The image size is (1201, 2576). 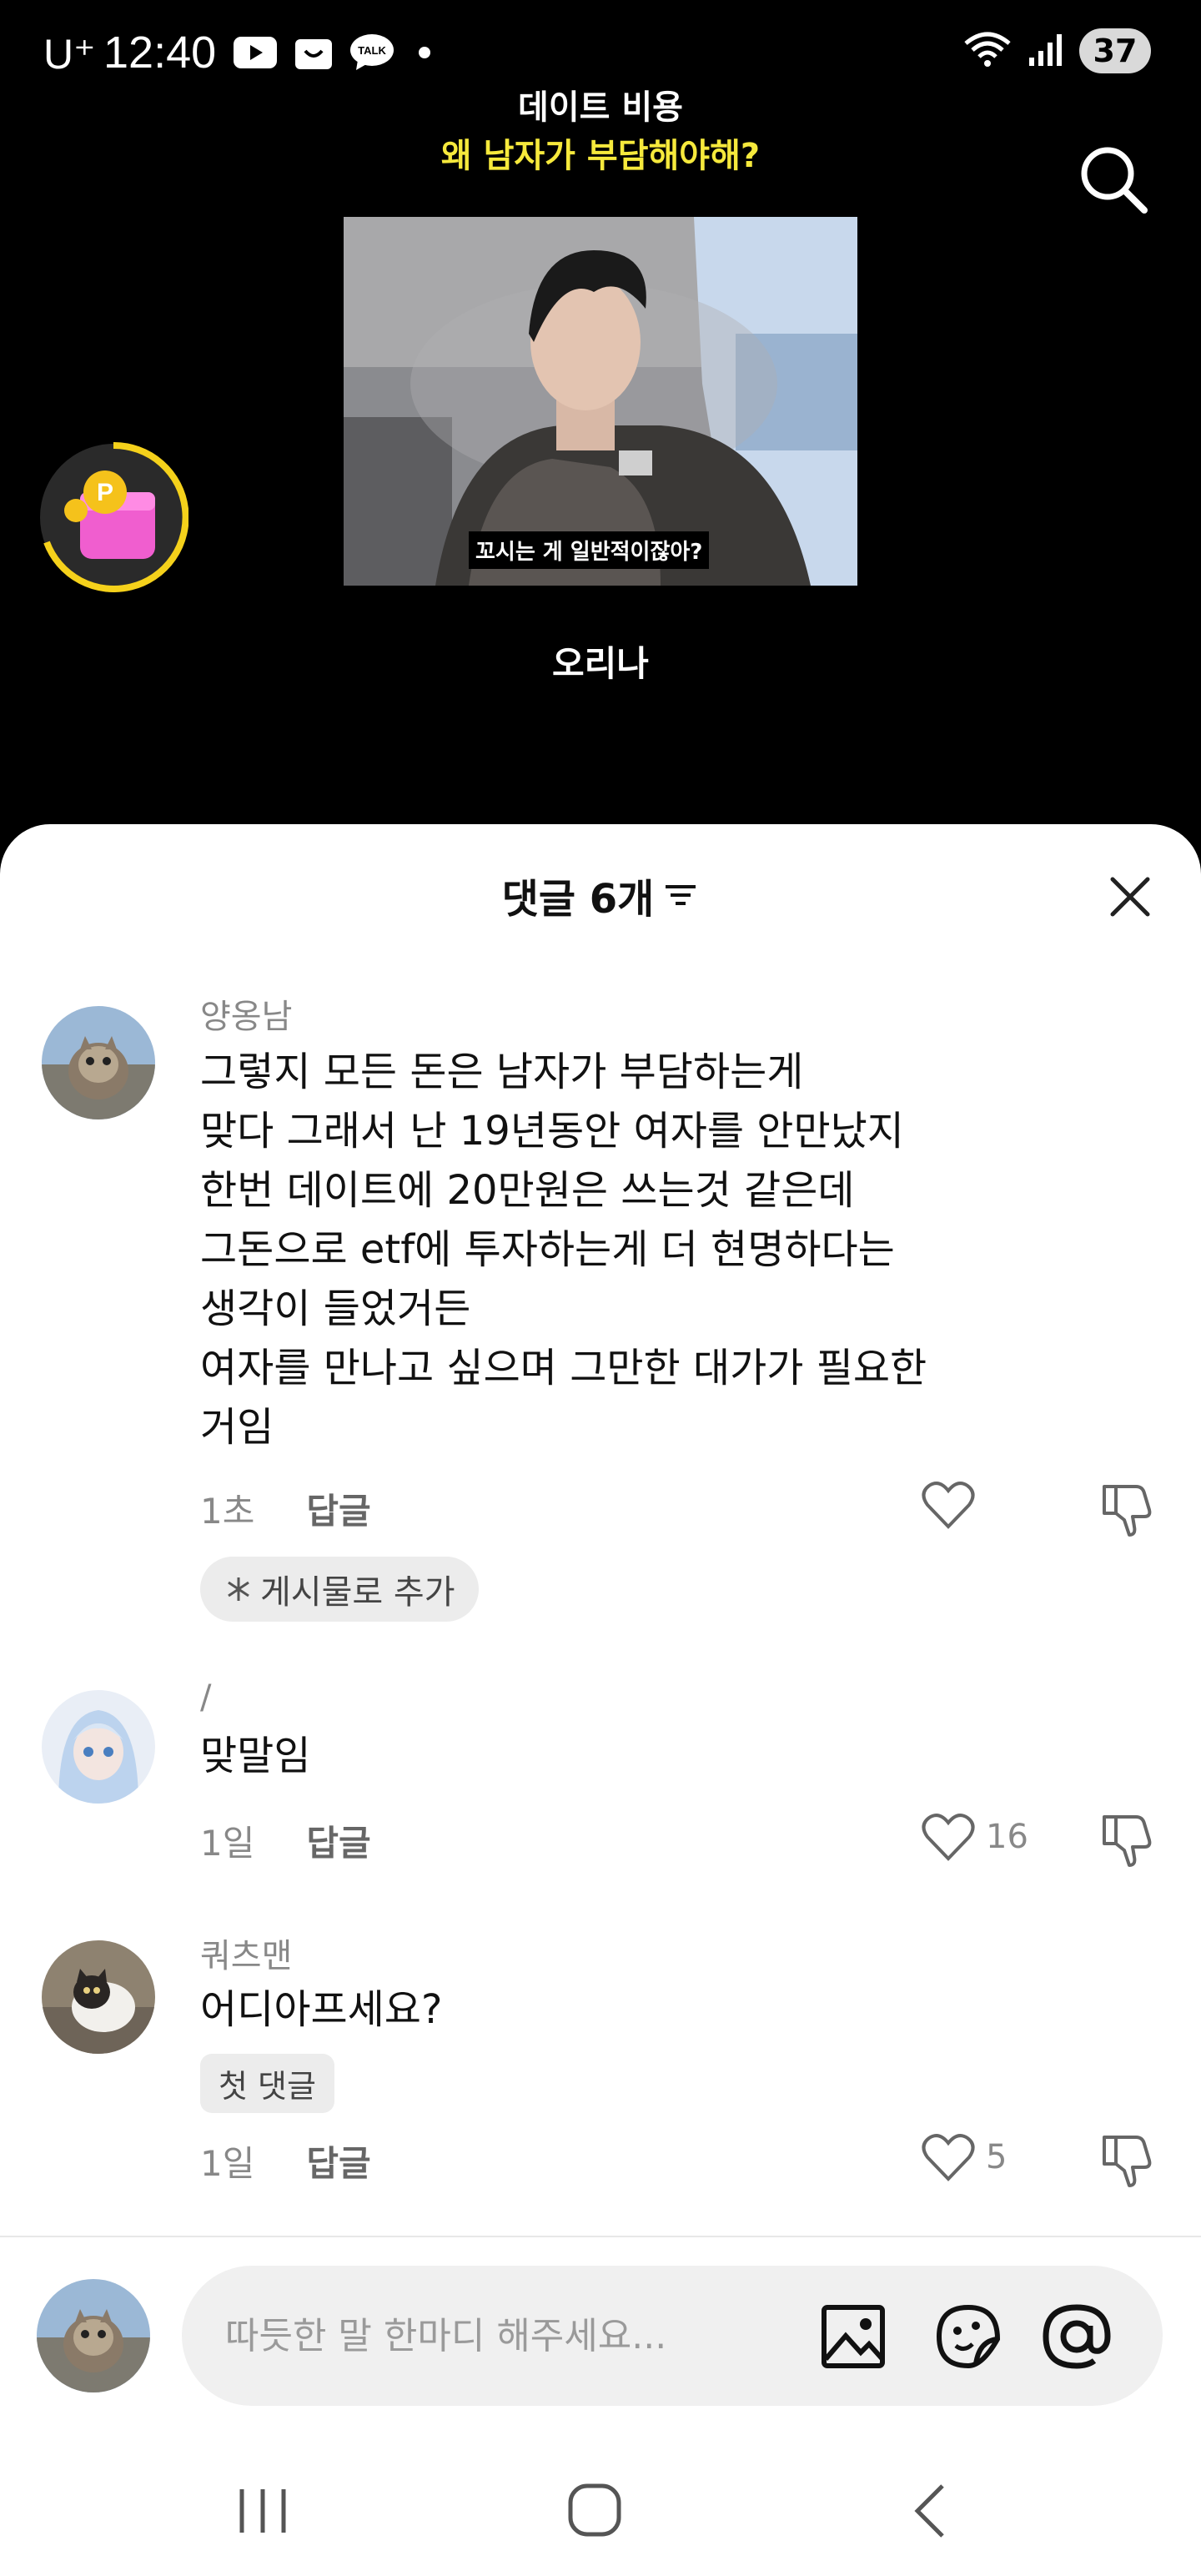 I want to click on home-icon, so click(x=595, y=2510).